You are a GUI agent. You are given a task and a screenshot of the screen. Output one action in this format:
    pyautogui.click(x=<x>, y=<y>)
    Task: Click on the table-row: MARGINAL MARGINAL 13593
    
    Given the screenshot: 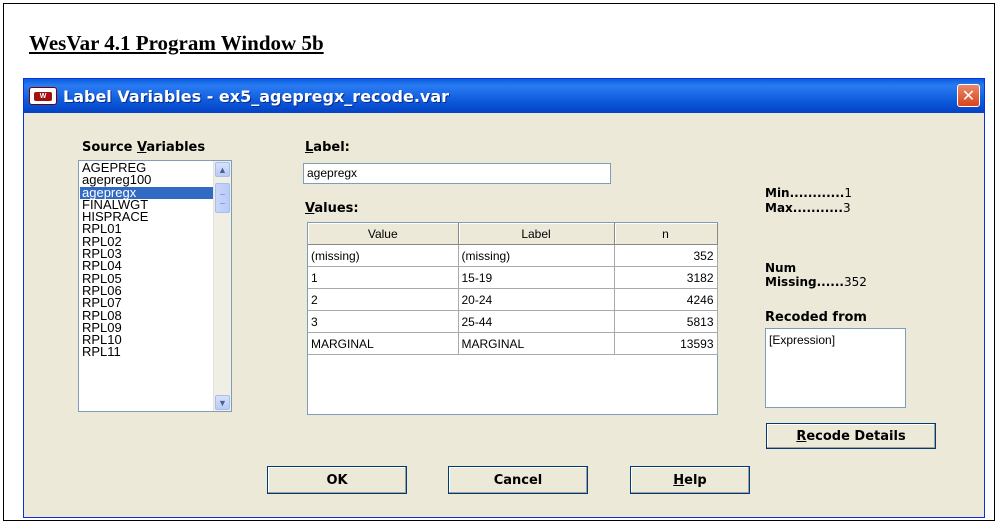 What is the action you would take?
    pyautogui.click(x=513, y=343)
    